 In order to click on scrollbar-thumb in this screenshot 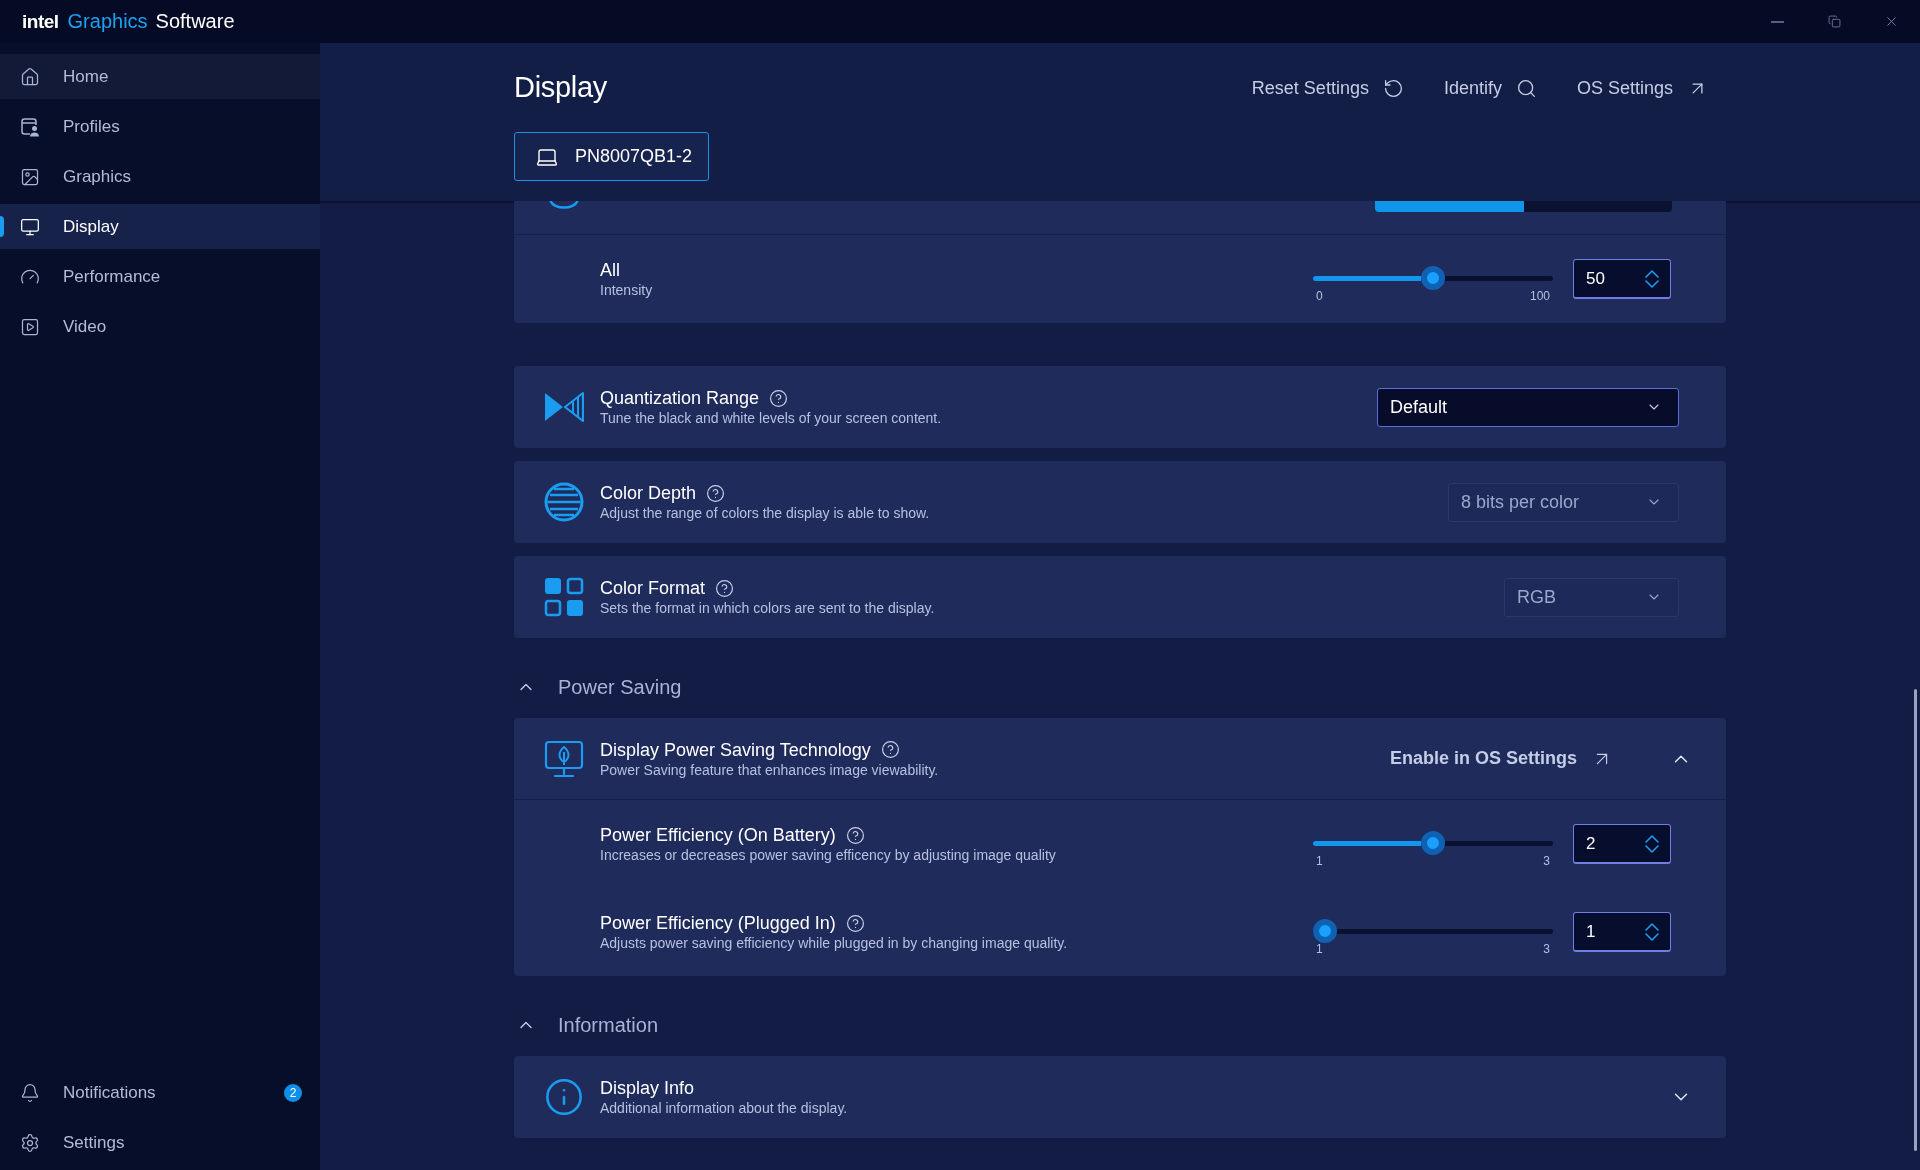, I will do `click(1915, 920)`.